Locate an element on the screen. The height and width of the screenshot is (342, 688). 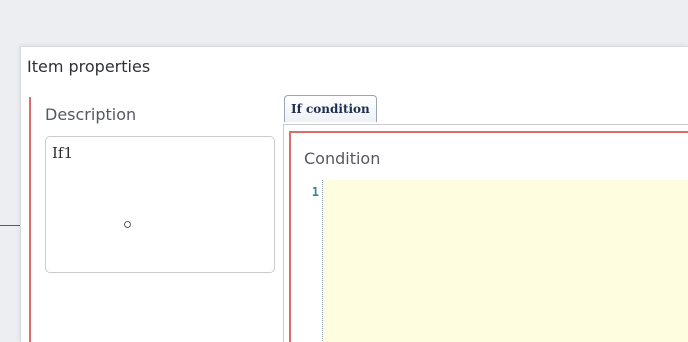
connector-endpoint-icon-overlay is located at coordinates (127, 224).